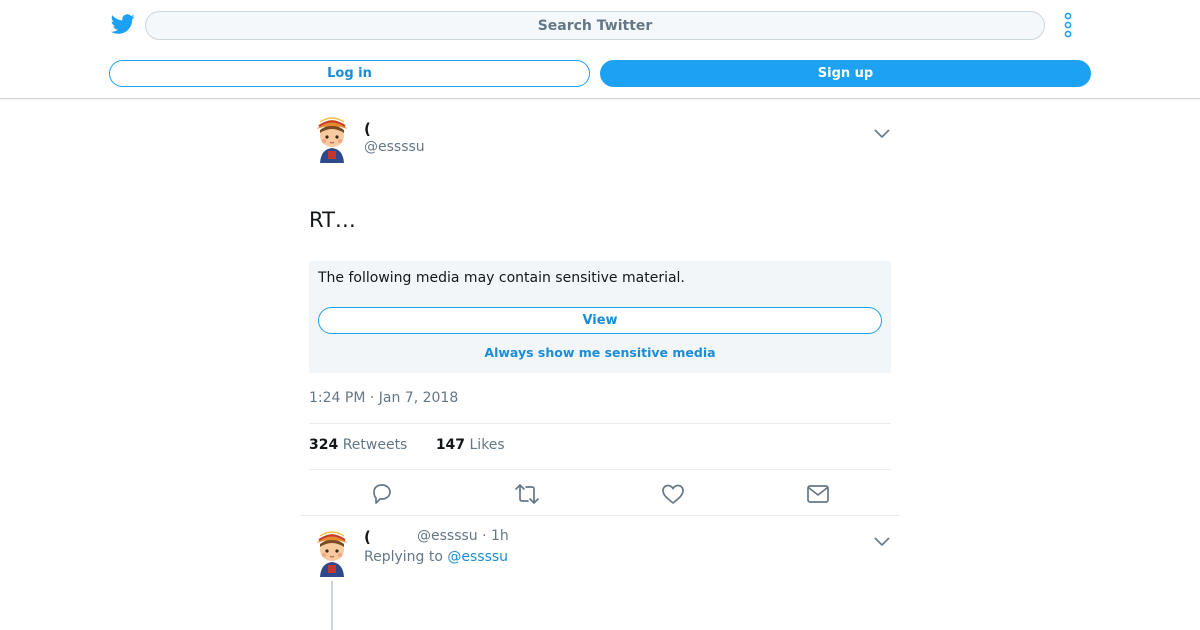  Describe the element at coordinates (382, 494) in the screenshot. I see `reply-icon` at that location.